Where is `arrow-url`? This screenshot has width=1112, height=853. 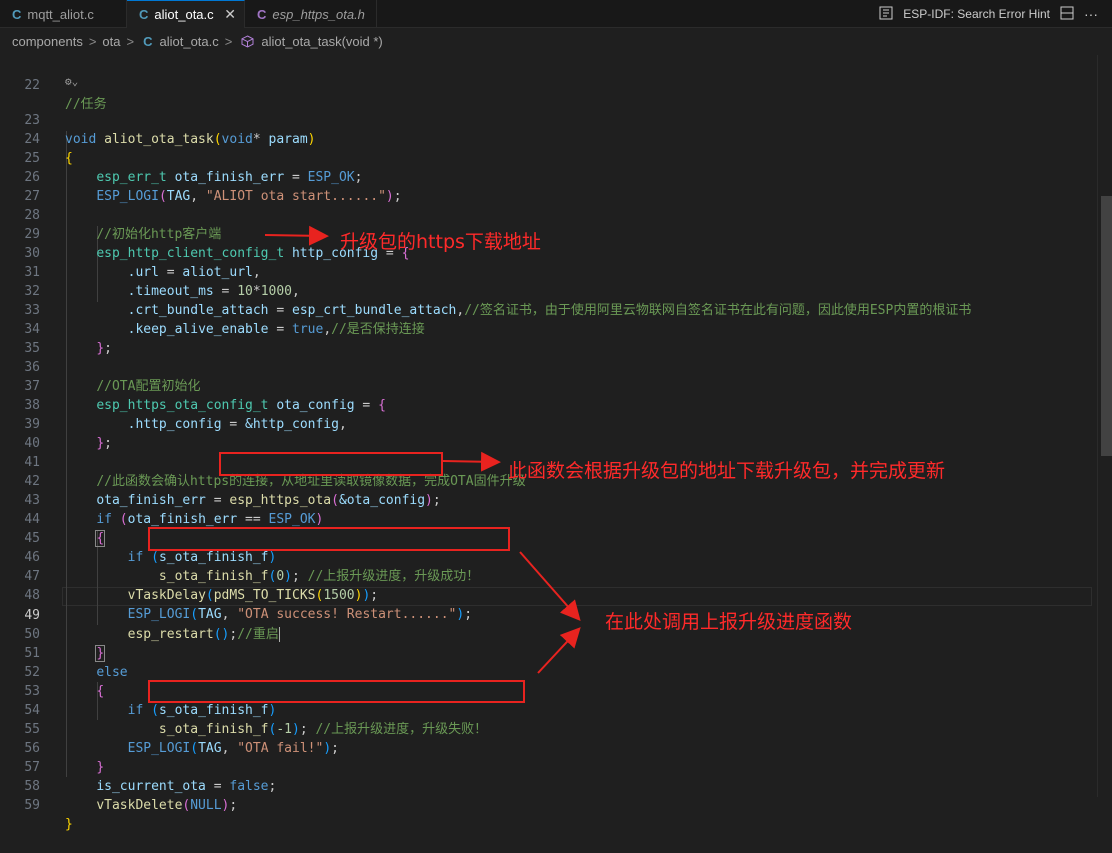
arrow-url is located at coordinates (296, 235).